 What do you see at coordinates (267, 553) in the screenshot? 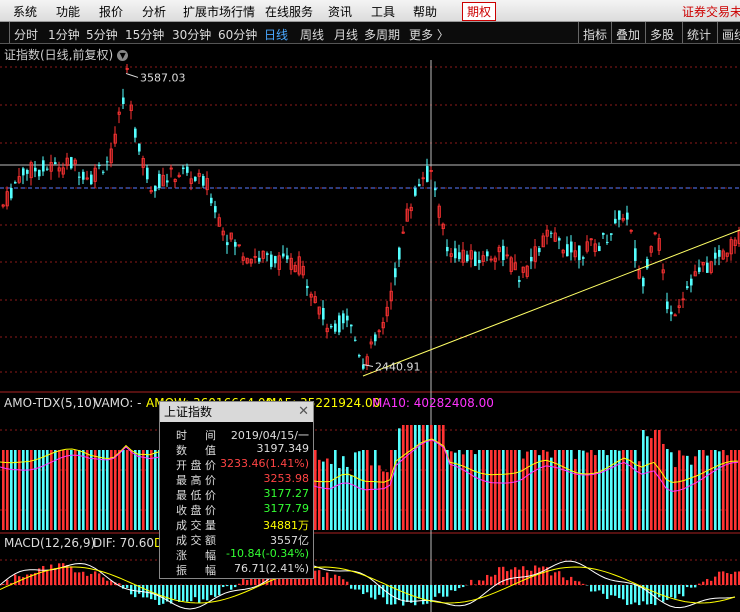
I see `popup-row-value: -10.84(-0.34%)` at bounding box center [267, 553].